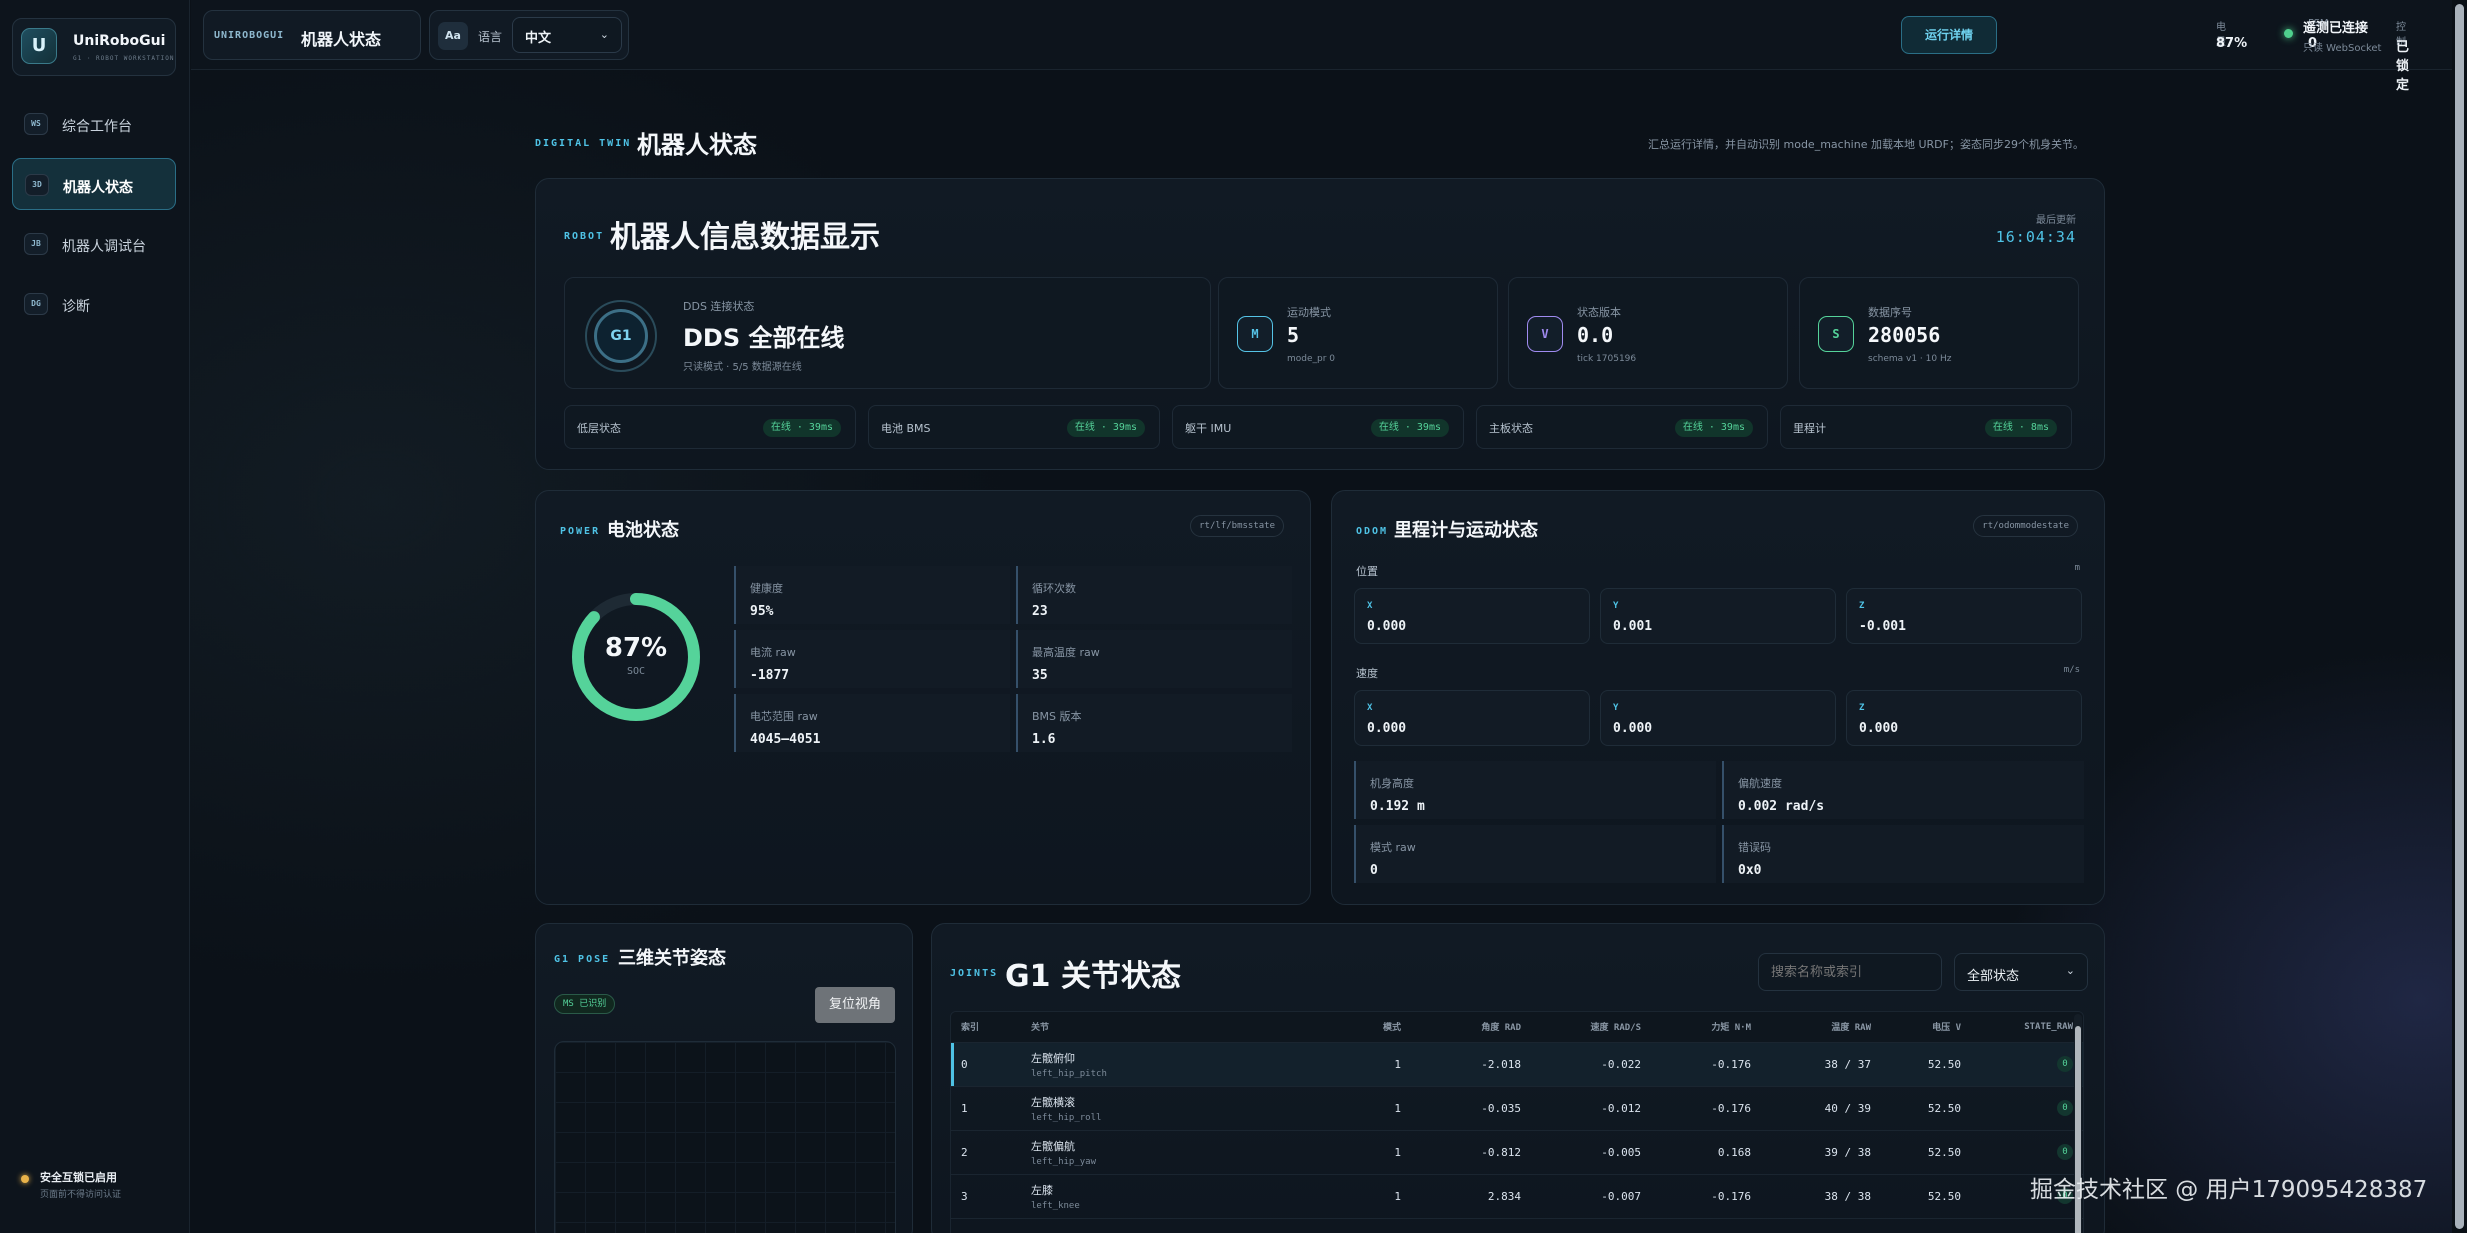 This screenshot has width=2467, height=1233. What do you see at coordinates (784, 716) in the screenshot?
I see `battery-stat-label: 电芯范围 raw` at bounding box center [784, 716].